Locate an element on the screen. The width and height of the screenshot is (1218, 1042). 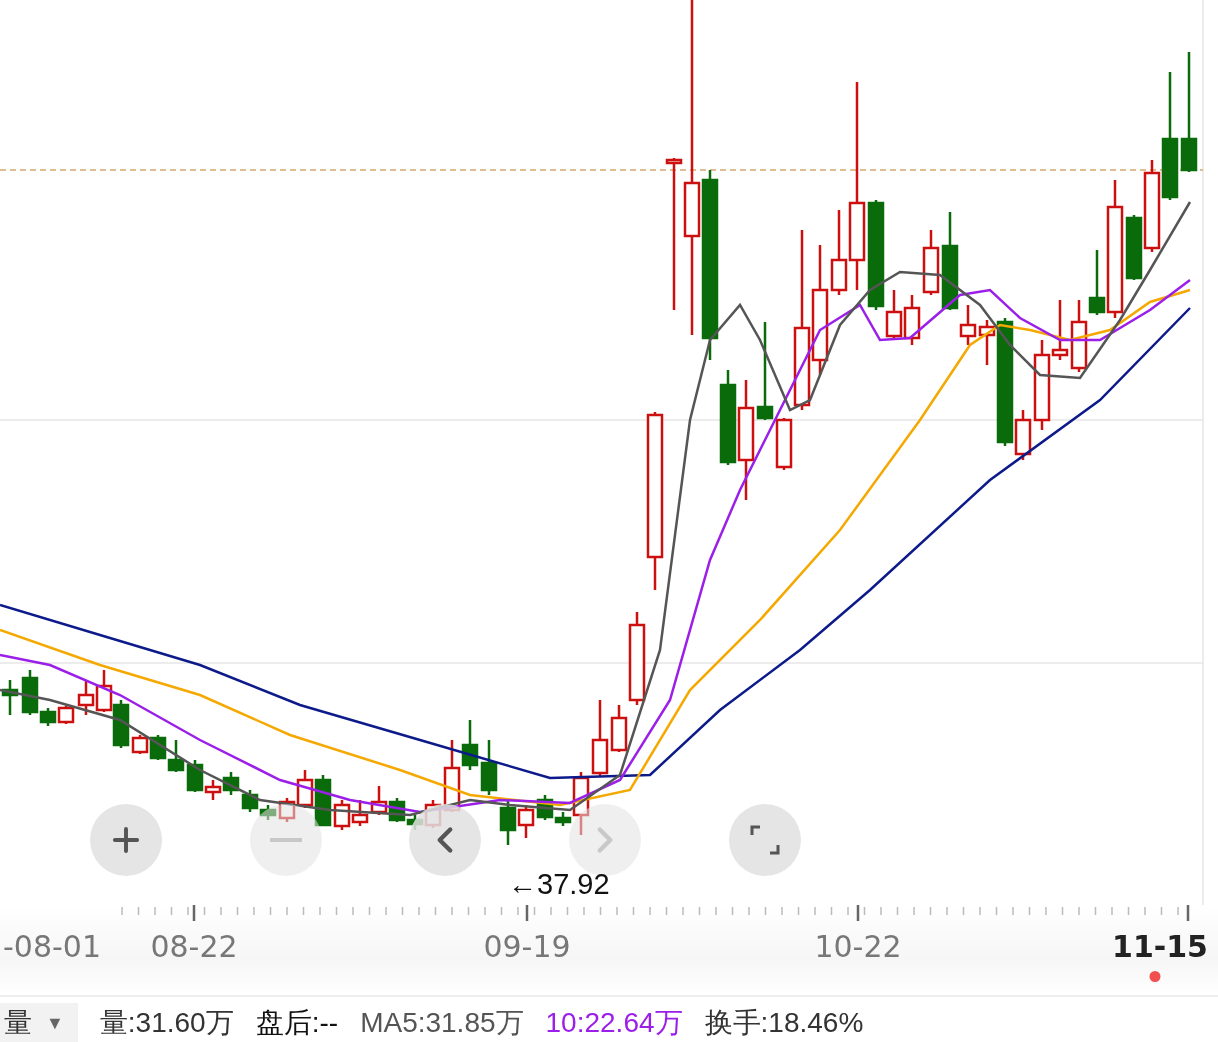
price-marker: ←37.92 is located at coordinates (559, 884).